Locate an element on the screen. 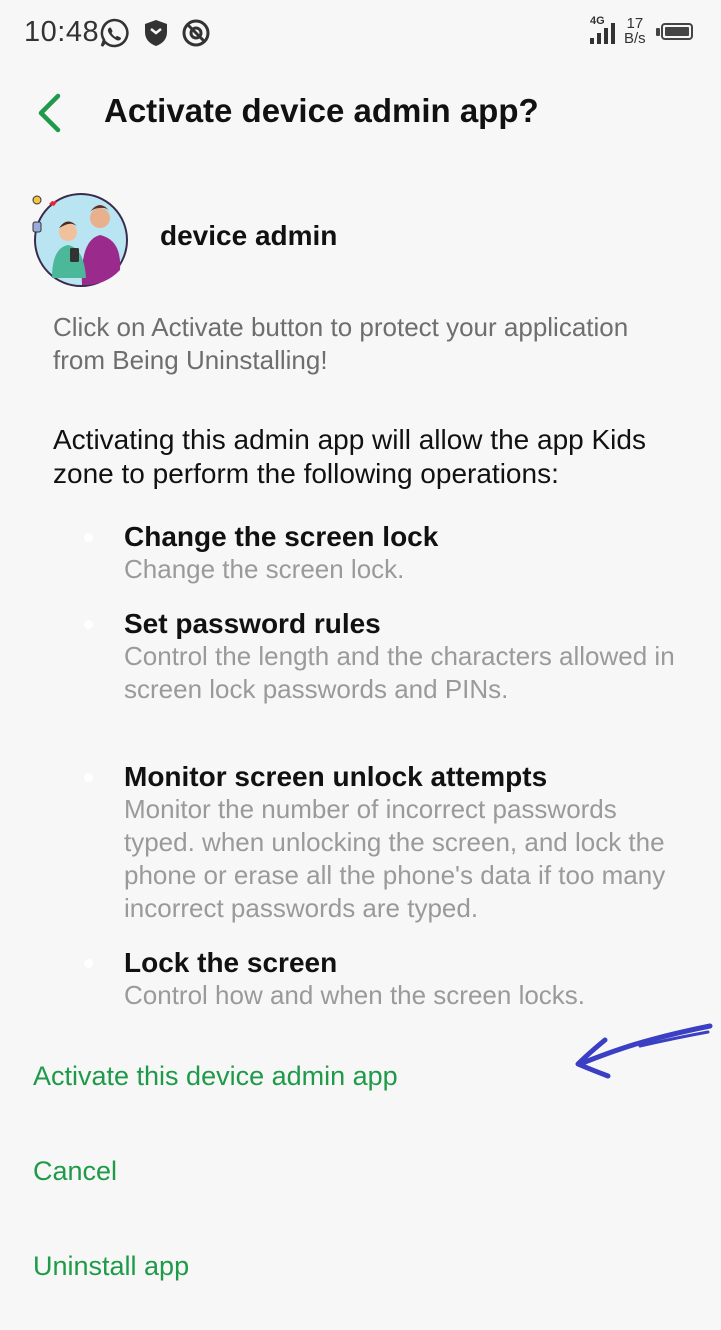 The image size is (721, 1330). cancel-button: Cancel is located at coordinates (75, 1171).